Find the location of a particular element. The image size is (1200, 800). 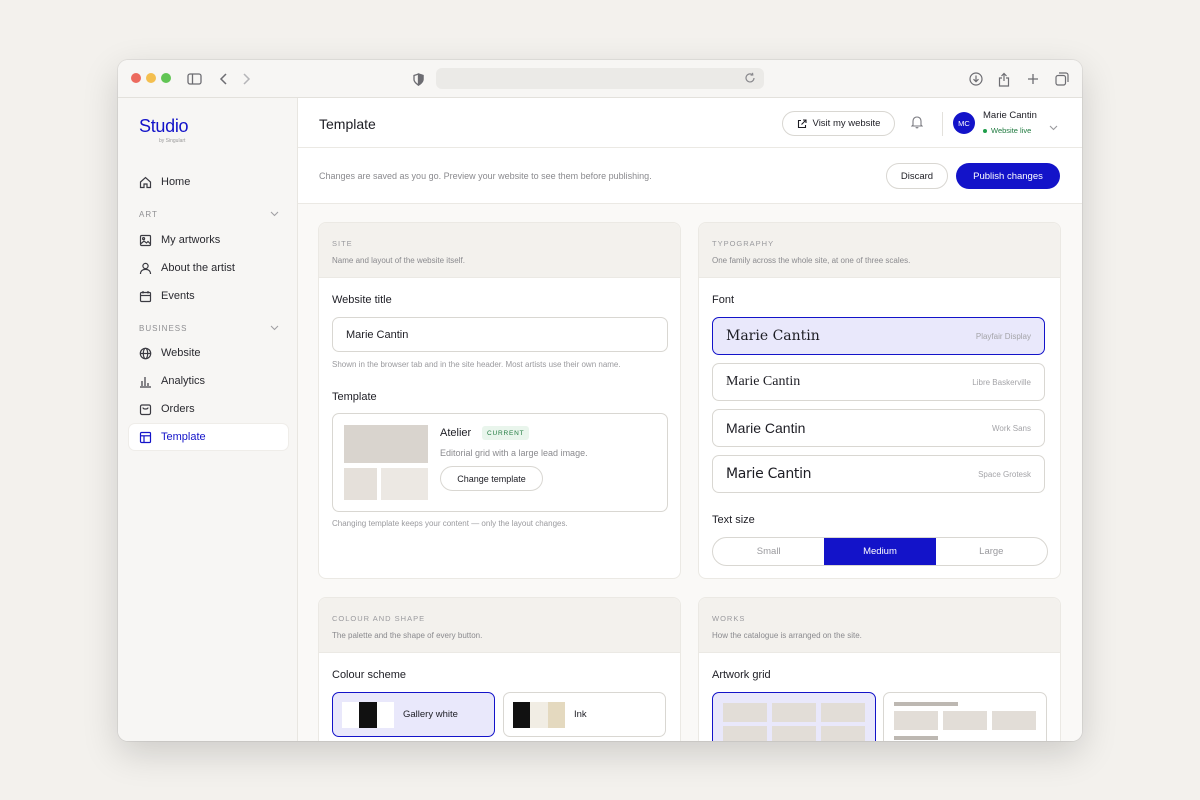

sidebar-item-about-the-artist: About the artist is located at coordinates (208, 268).